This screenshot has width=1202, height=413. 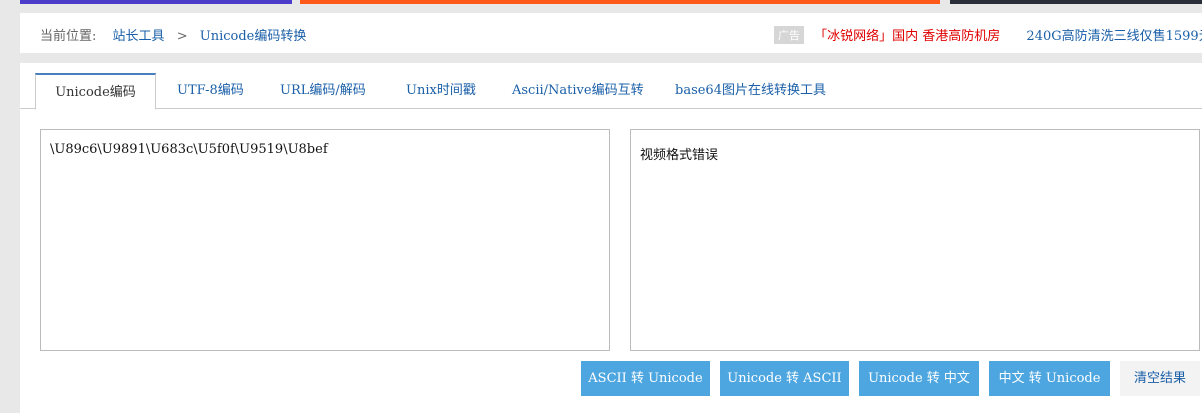 I want to click on header-ad: 广告 「冰锐网络」国内 香港高防机房 240G高防清洗三线仅售1599元?, so click(x=988, y=34).